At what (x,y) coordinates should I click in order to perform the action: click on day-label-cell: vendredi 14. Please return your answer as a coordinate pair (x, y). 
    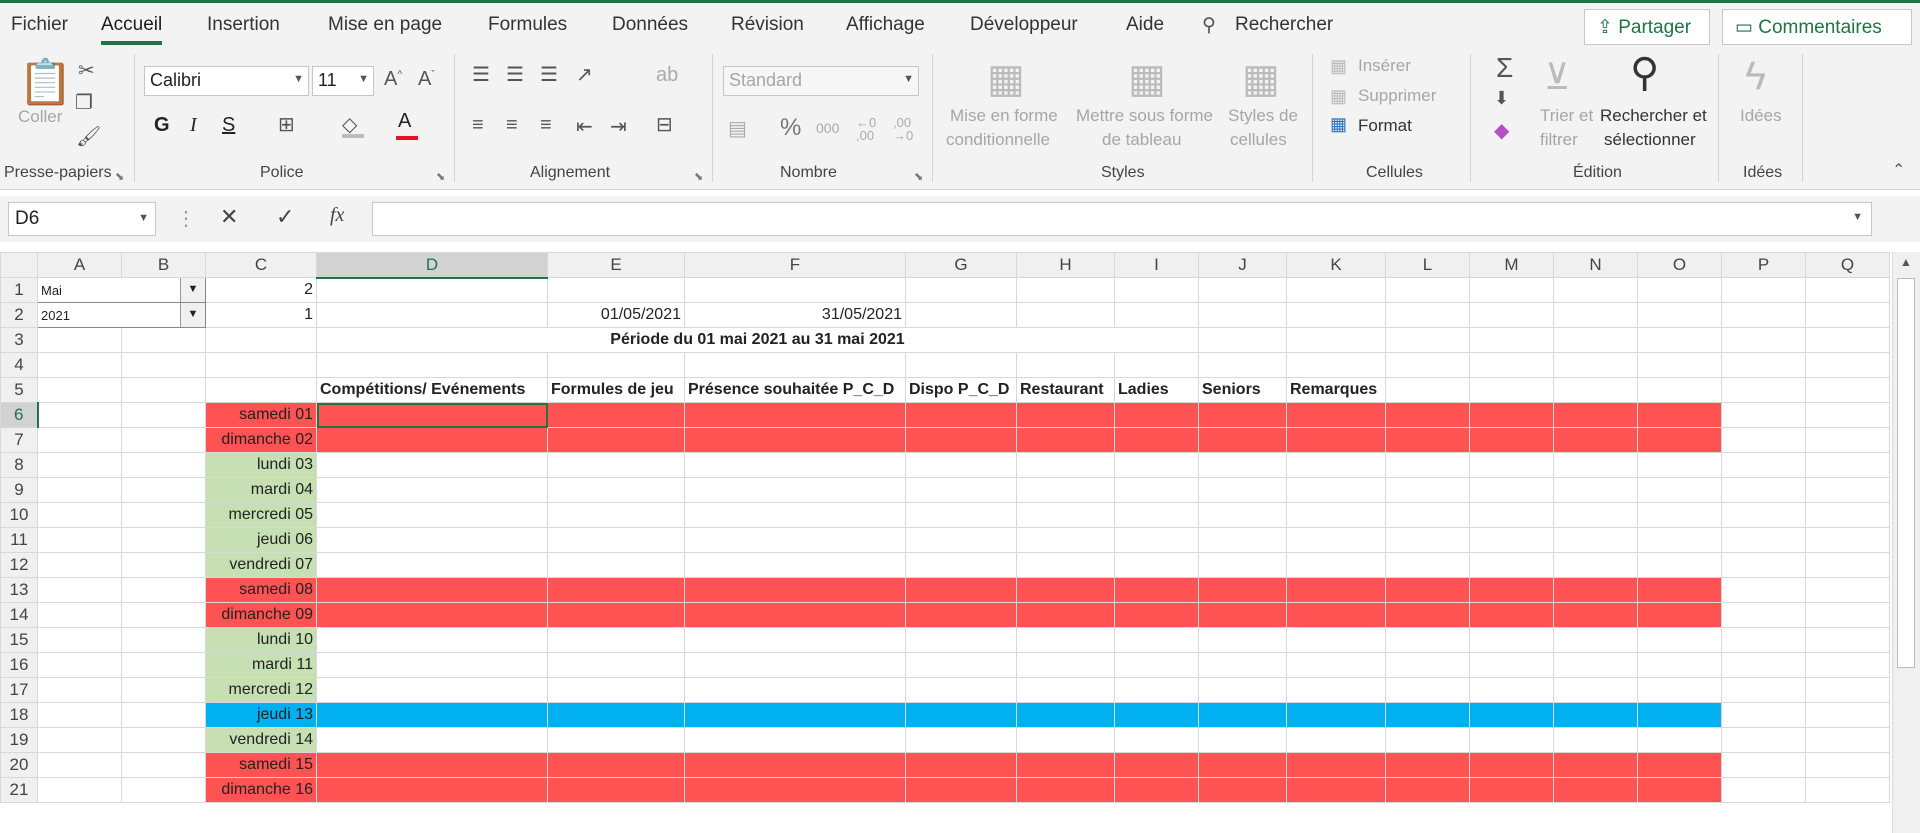
    Looking at the image, I should click on (261, 740).